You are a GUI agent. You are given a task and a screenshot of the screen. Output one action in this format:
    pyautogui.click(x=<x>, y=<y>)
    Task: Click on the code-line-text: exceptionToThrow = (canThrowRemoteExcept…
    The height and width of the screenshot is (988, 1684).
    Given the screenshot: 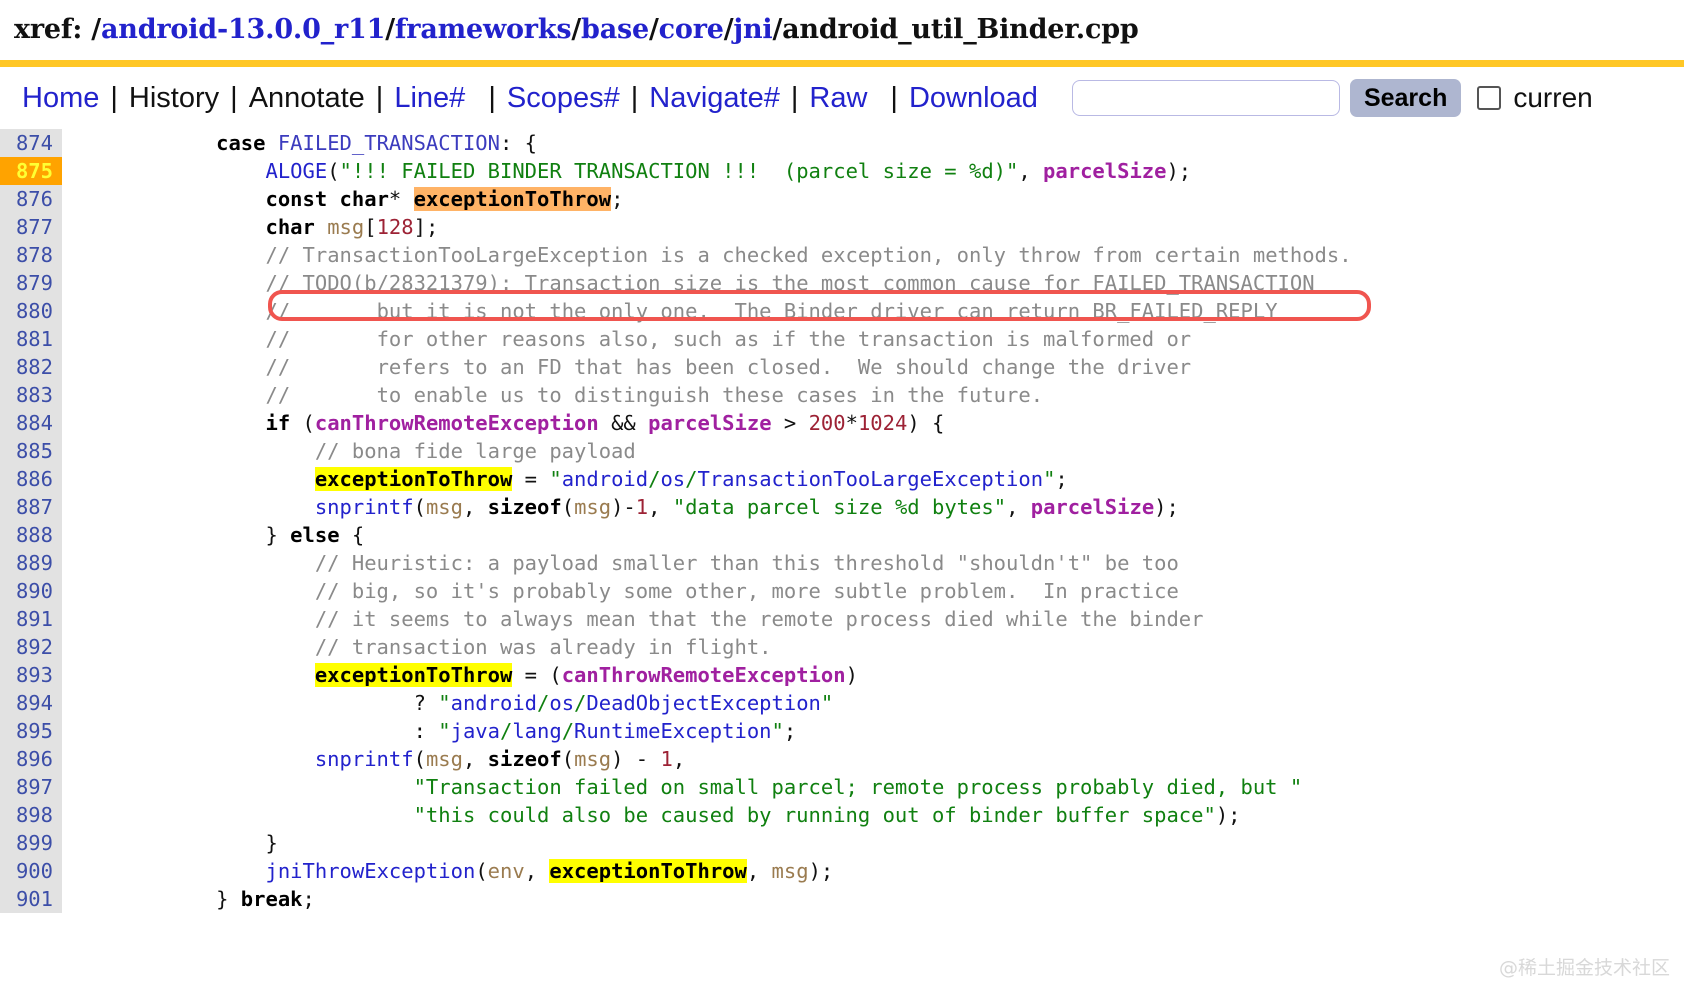 What is the action you would take?
    pyautogui.click(x=586, y=675)
    